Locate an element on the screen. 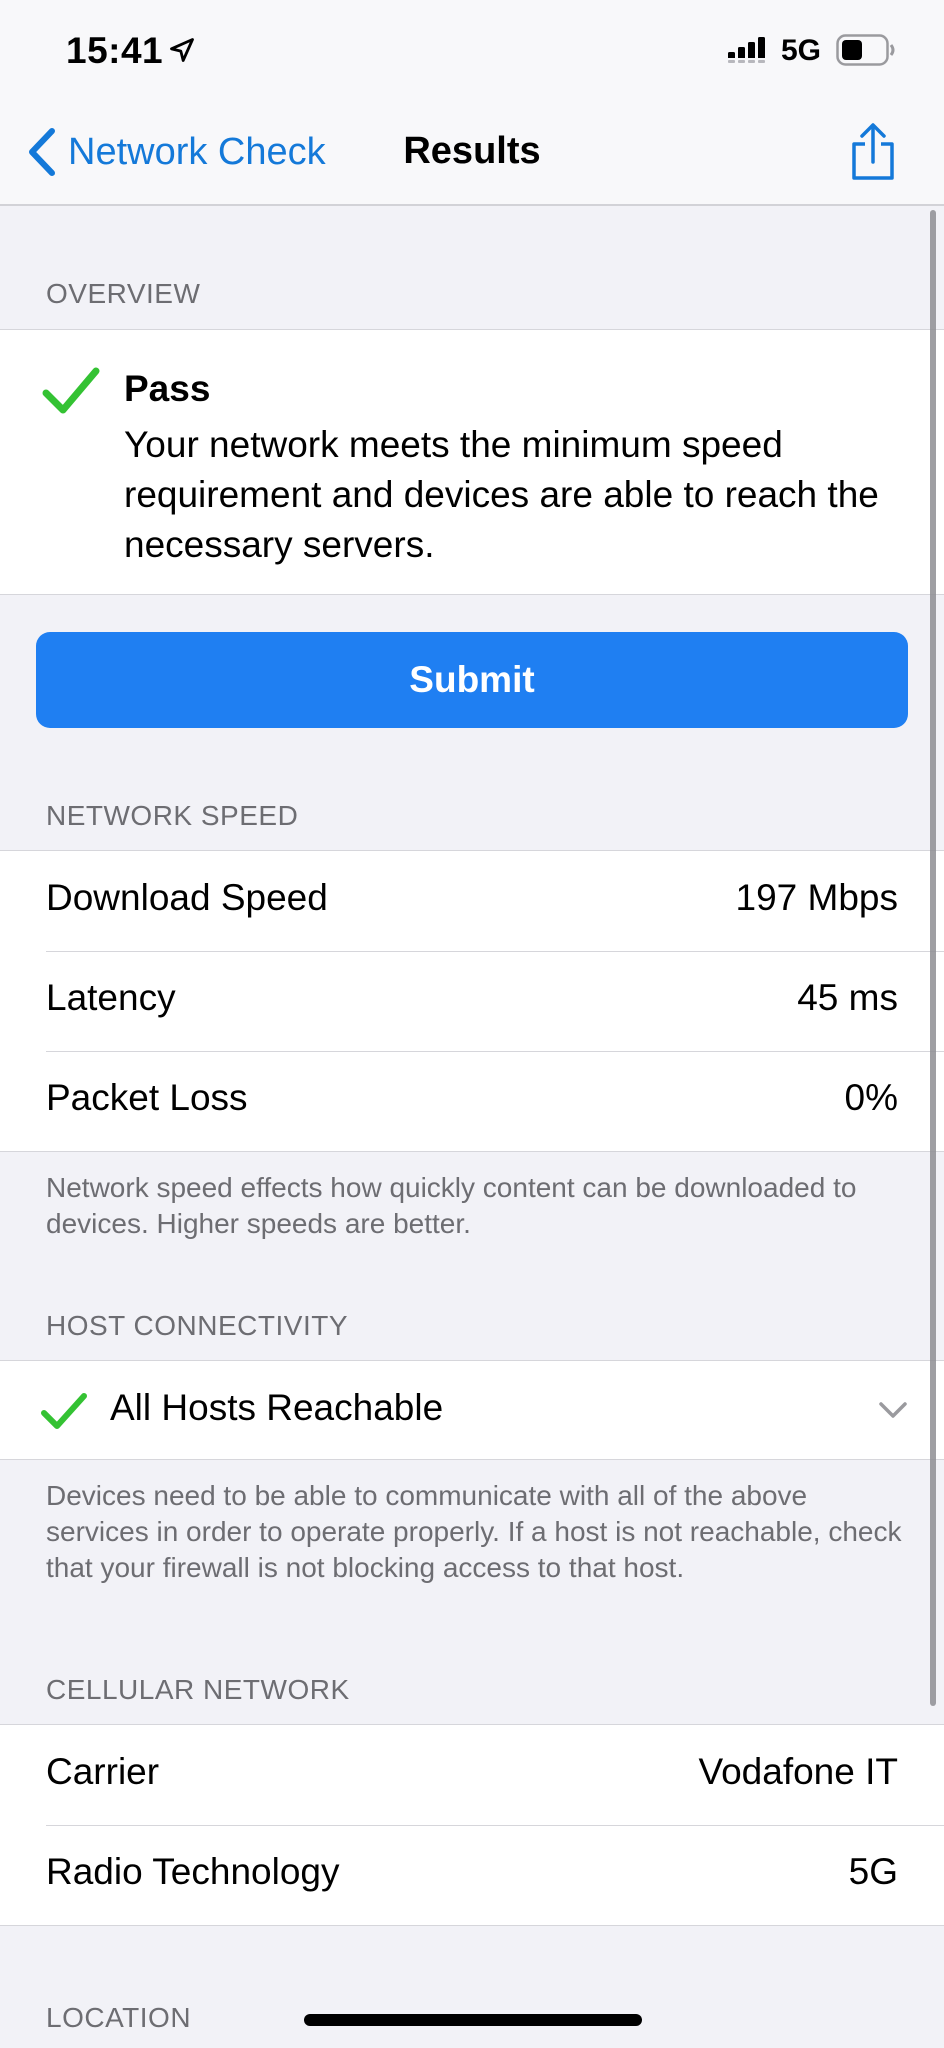 Image resolution: width=944 pixels, height=2048 pixels. row-value: 5G is located at coordinates (873, 1871).